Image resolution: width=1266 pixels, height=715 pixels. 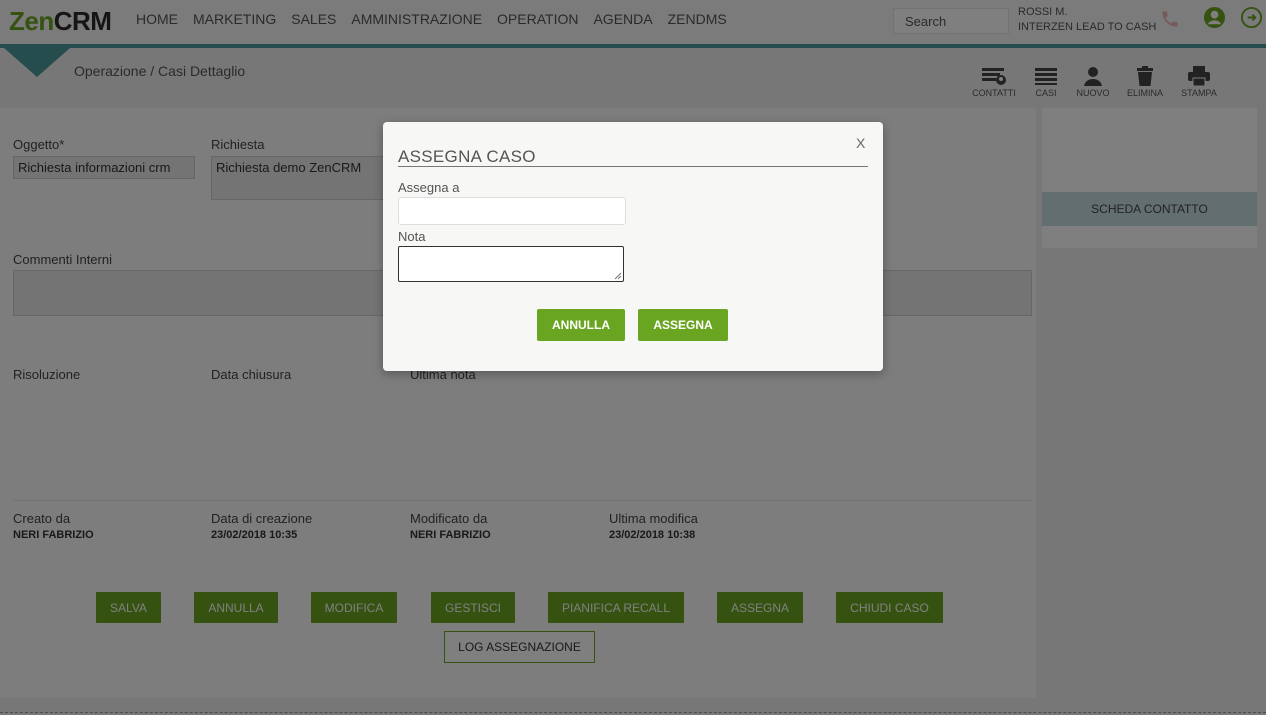 I want to click on nota-label: Nota, so click(x=412, y=236).